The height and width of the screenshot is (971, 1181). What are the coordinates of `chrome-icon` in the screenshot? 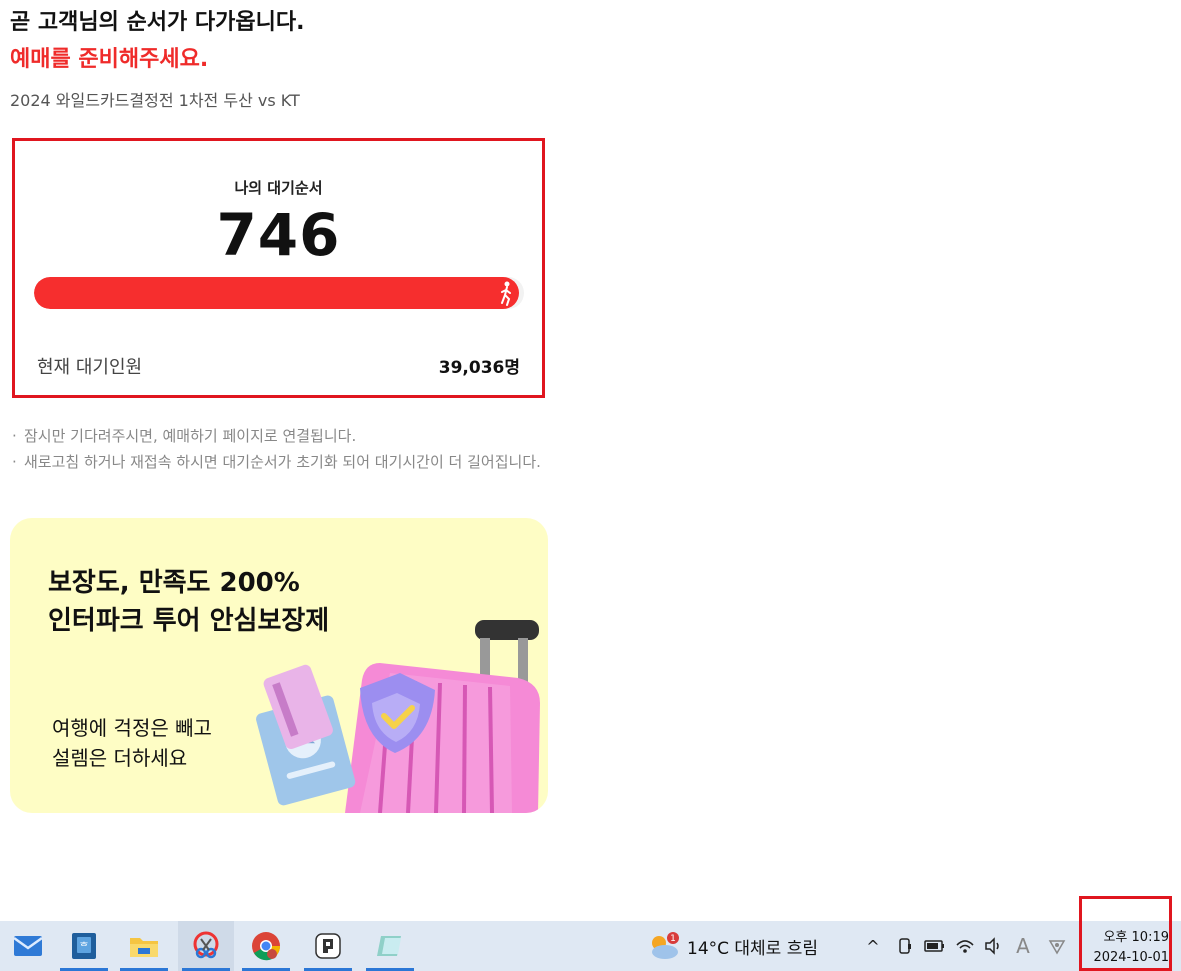 It's located at (266, 946).